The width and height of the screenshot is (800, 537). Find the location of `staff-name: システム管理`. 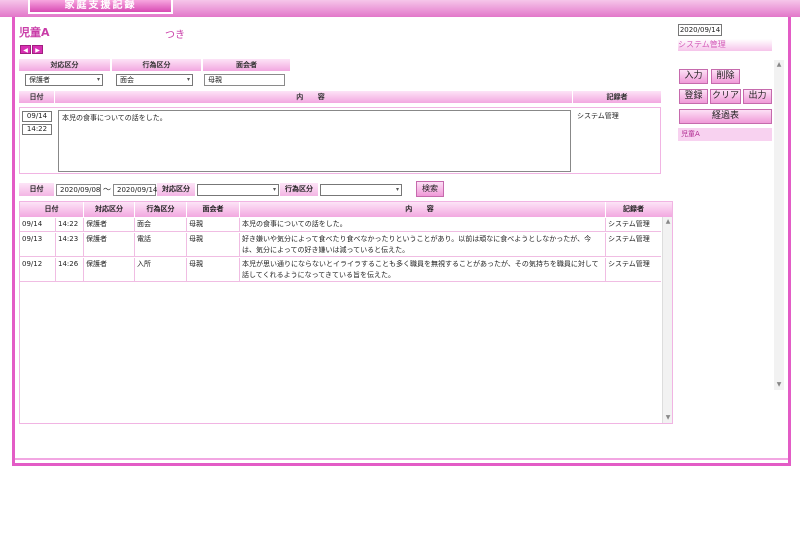

staff-name: システム管理 is located at coordinates (725, 45).